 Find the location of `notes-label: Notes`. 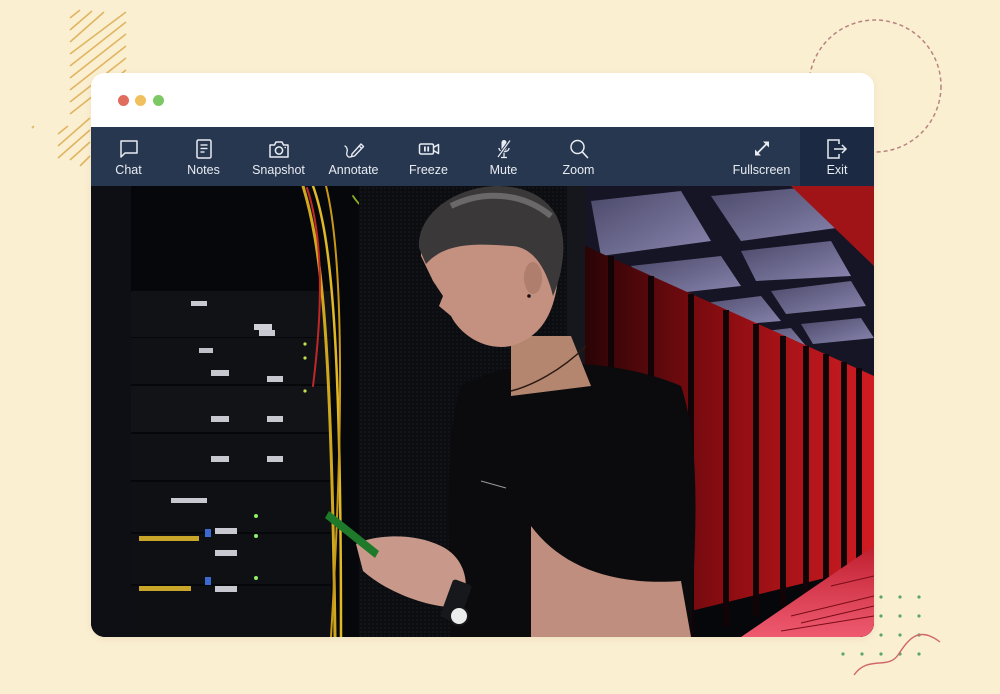

notes-label: Notes is located at coordinates (203, 170).